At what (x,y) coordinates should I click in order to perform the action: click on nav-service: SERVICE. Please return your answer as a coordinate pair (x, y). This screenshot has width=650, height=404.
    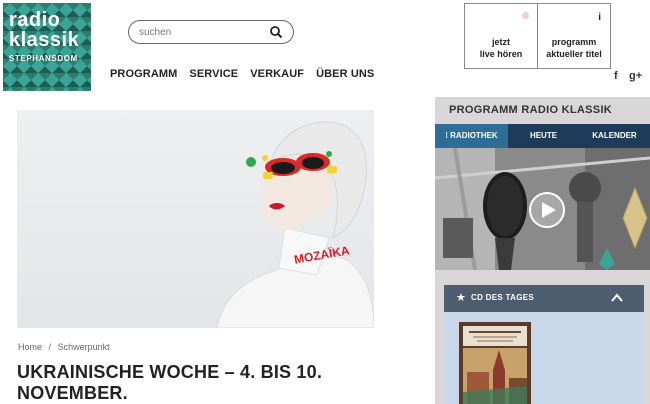
    Looking at the image, I should click on (213, 74).